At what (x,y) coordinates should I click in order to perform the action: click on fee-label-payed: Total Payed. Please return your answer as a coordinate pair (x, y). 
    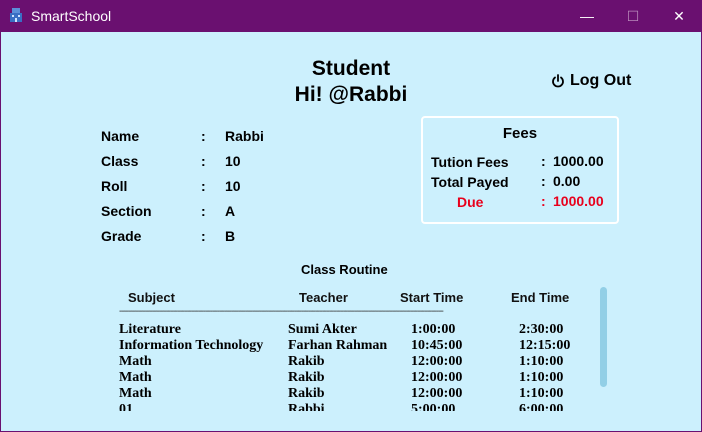
    Looking at the image, I should click on (470, 182).